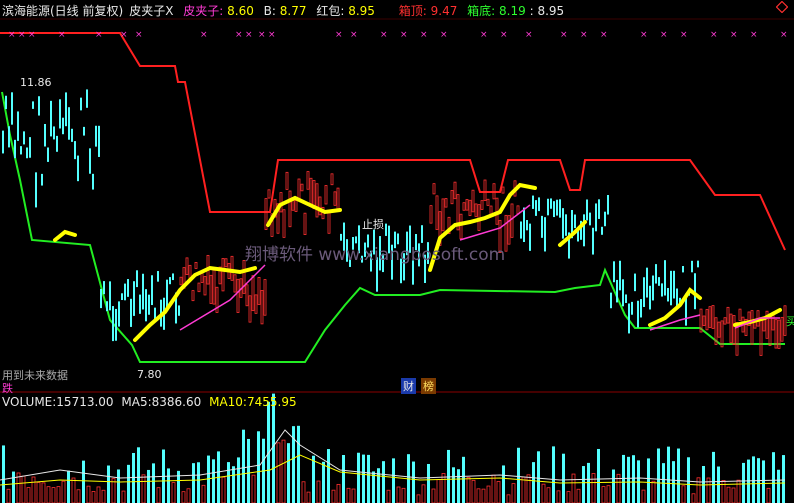 The width and height of the screenshot is (794, 503). What do you see at coordinates (151, 11) in the screenshot?
I see `indicator-name: 皮夹子X` at bounding box center [151, 11].